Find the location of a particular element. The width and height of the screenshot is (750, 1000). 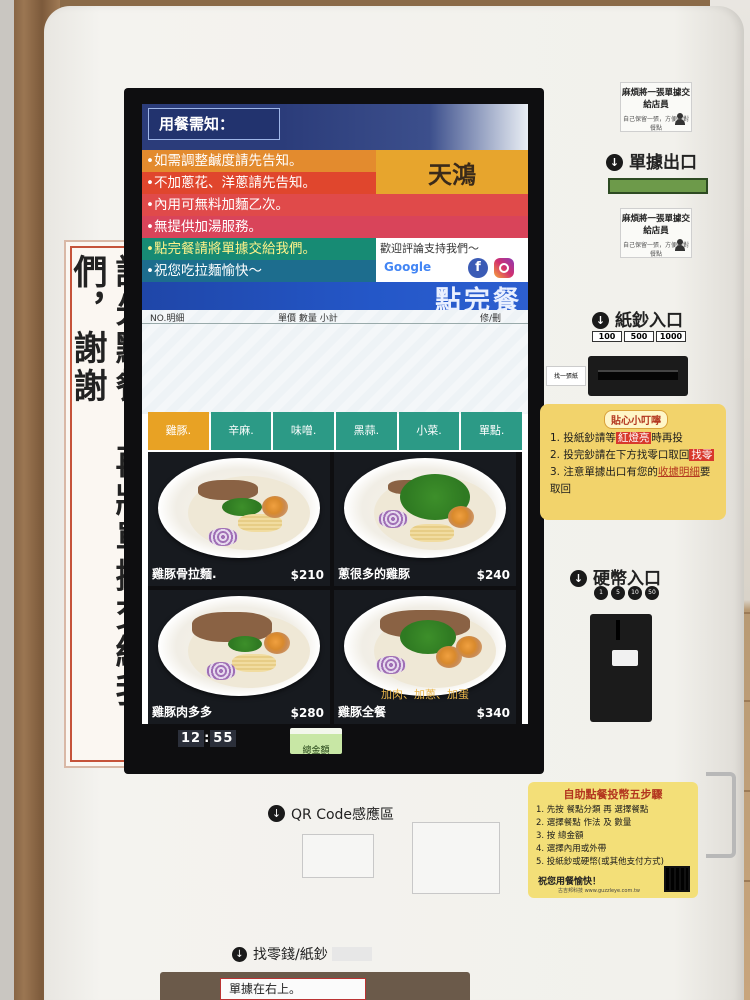

total-amount-button: 總金額 is located at coordinates (316, 742).